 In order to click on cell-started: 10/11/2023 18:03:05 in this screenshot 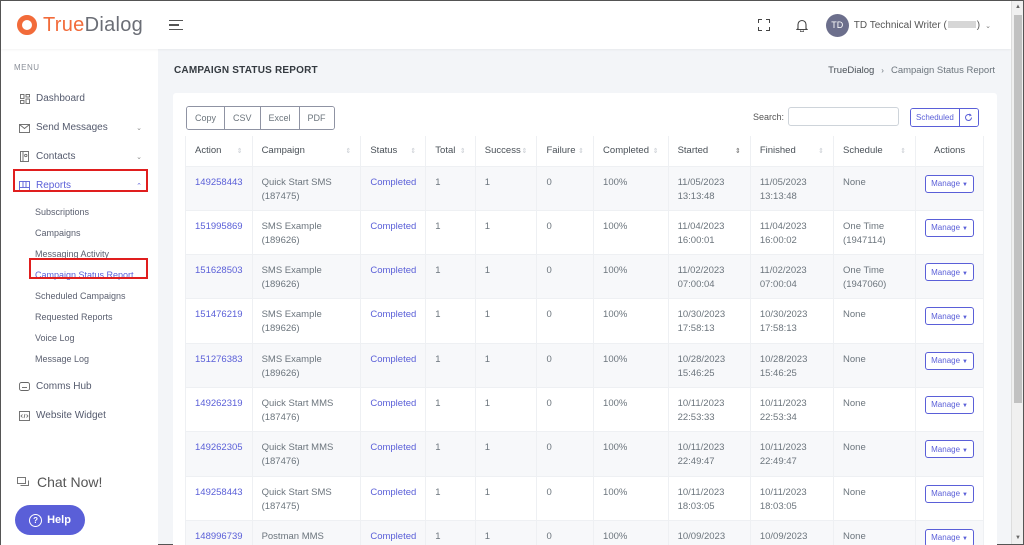, I will do `click(709, 498)`.